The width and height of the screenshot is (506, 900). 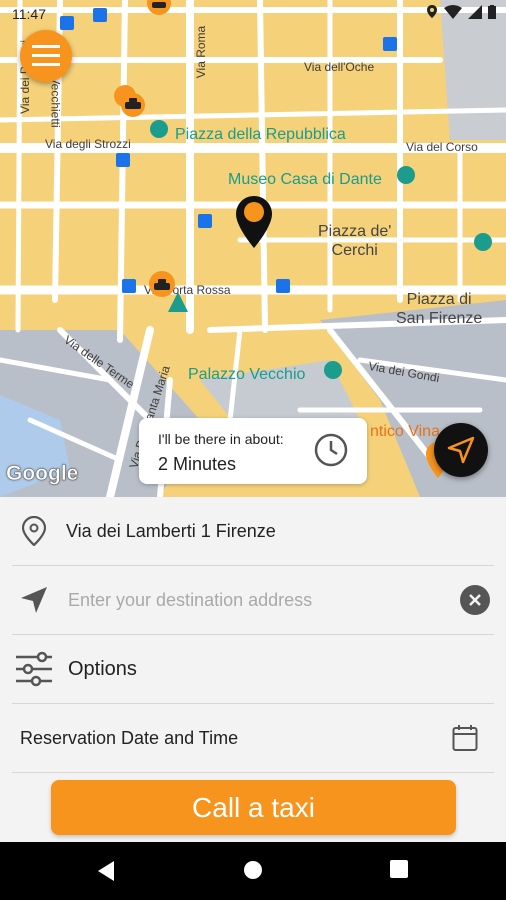 I want to click on destination-row, so click(x=253, y=600).